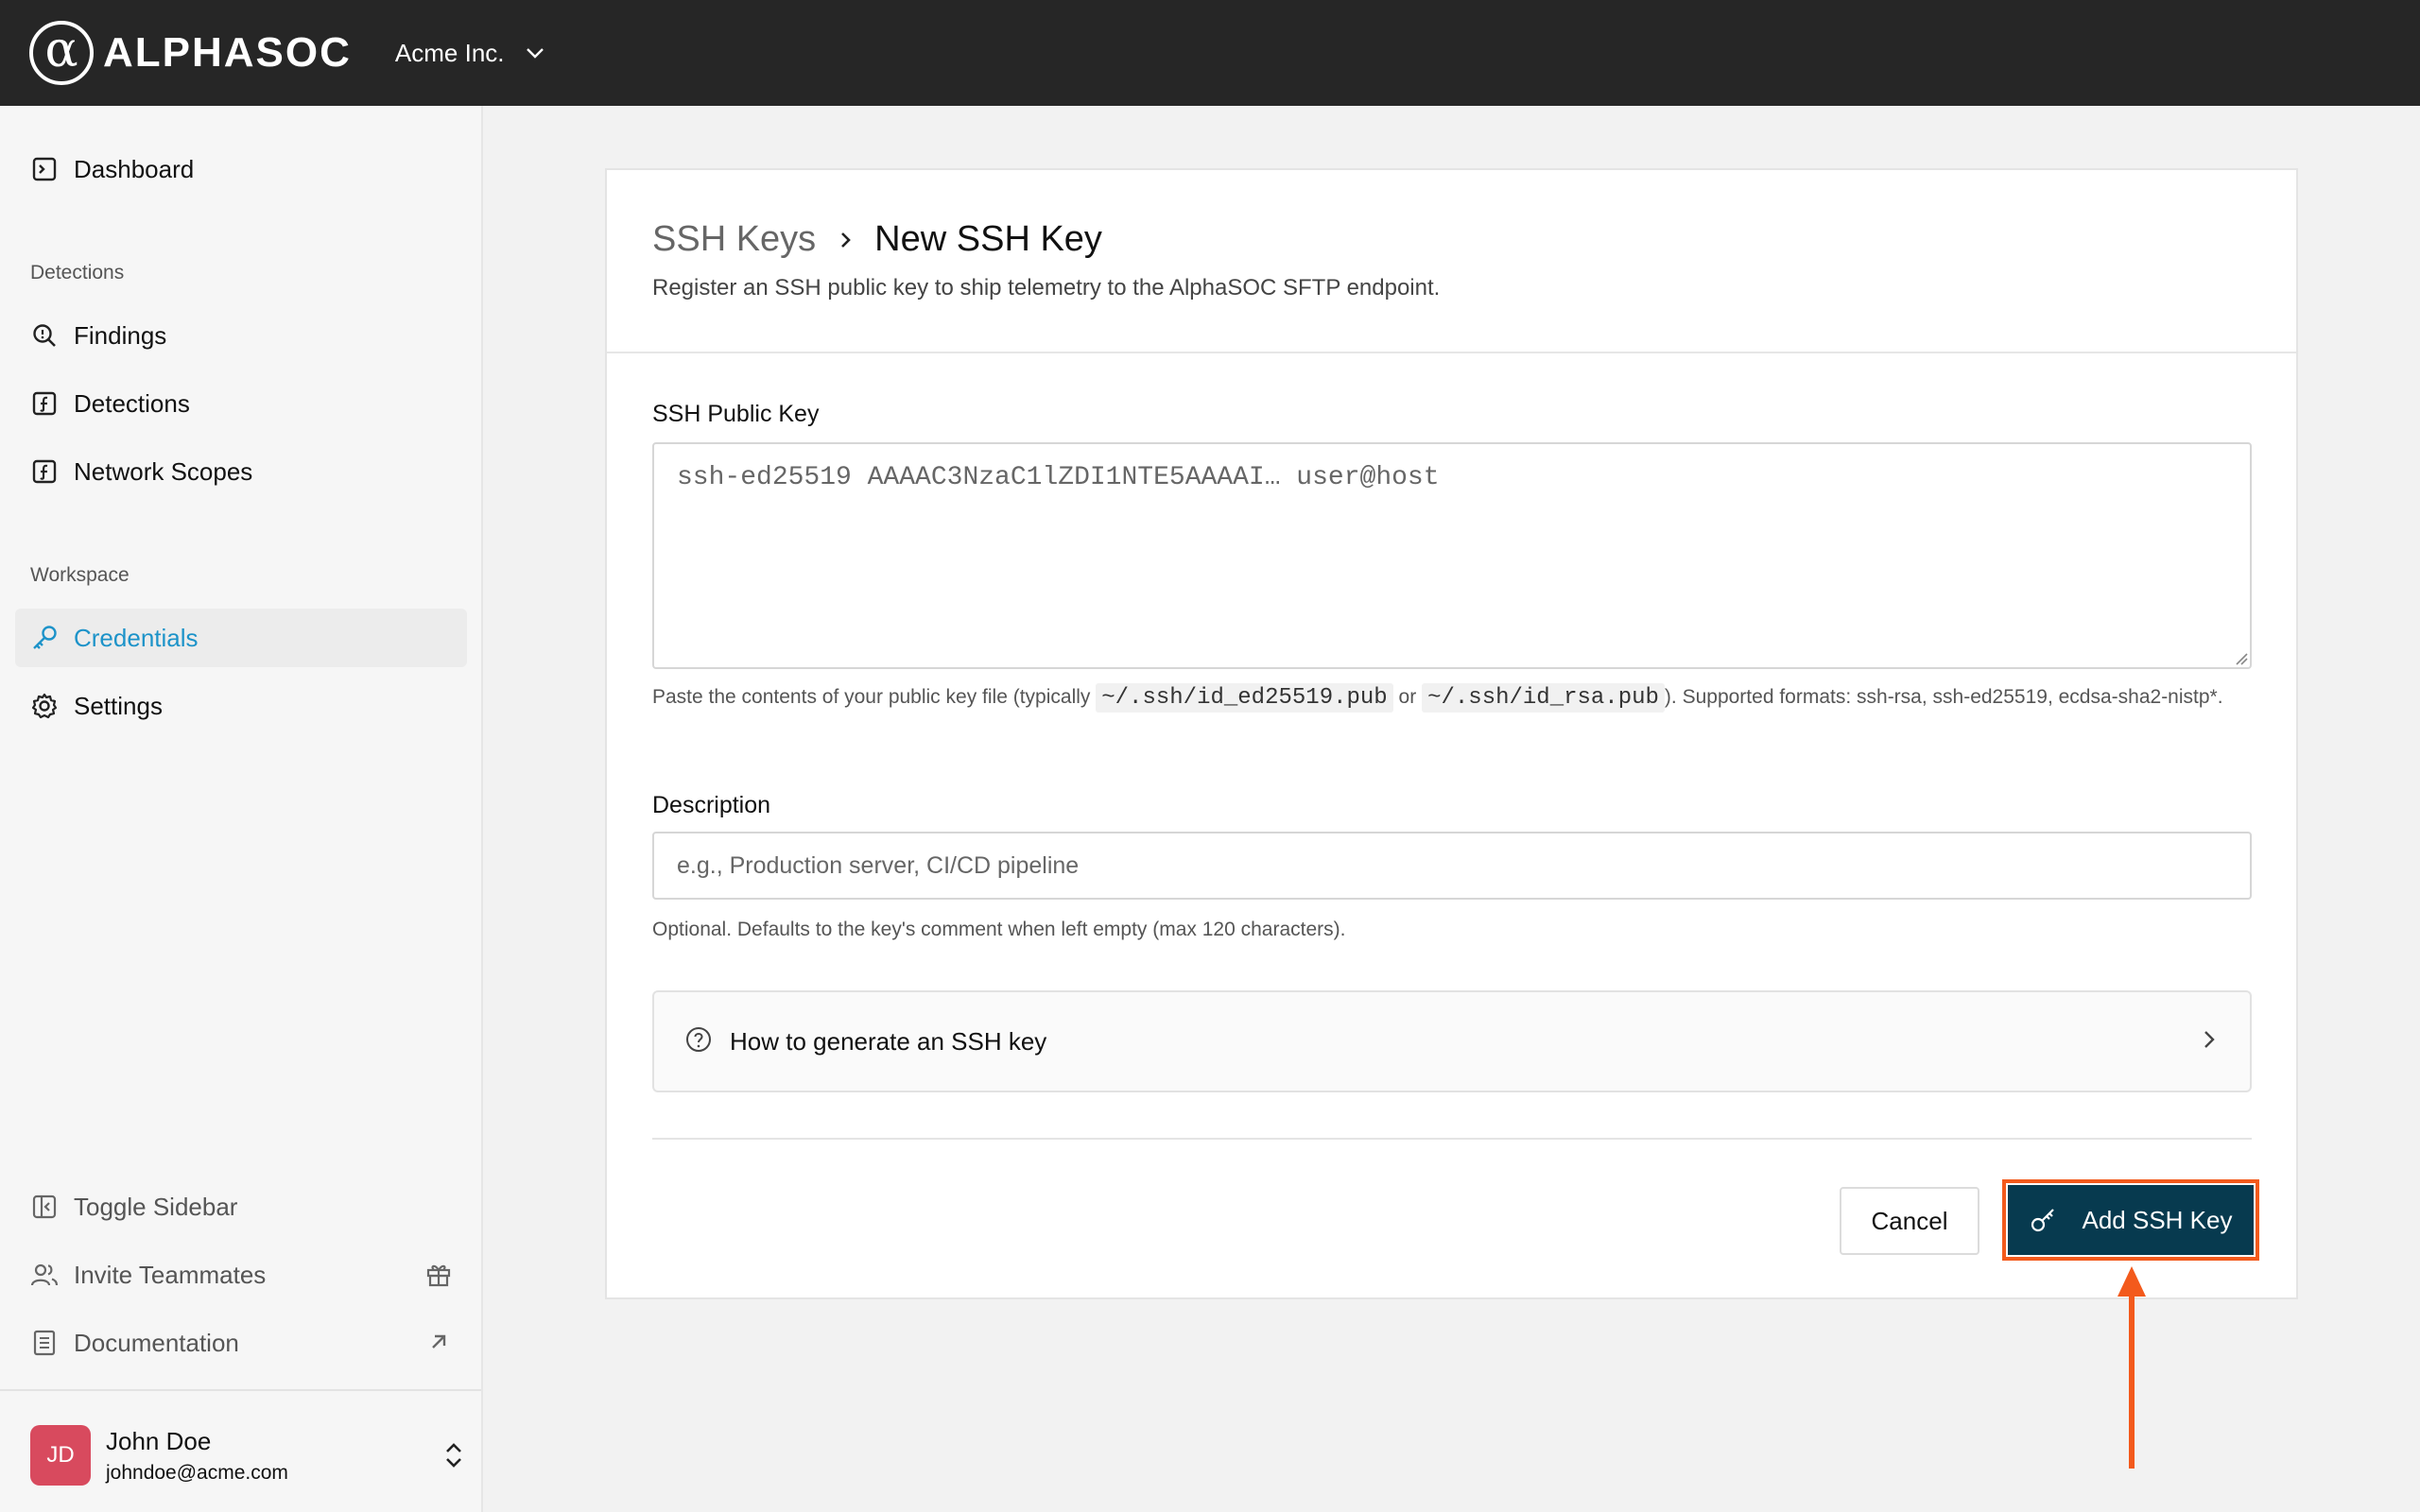  I want to click on sidebar-item-label: Network Scopes, so click(163, 471).